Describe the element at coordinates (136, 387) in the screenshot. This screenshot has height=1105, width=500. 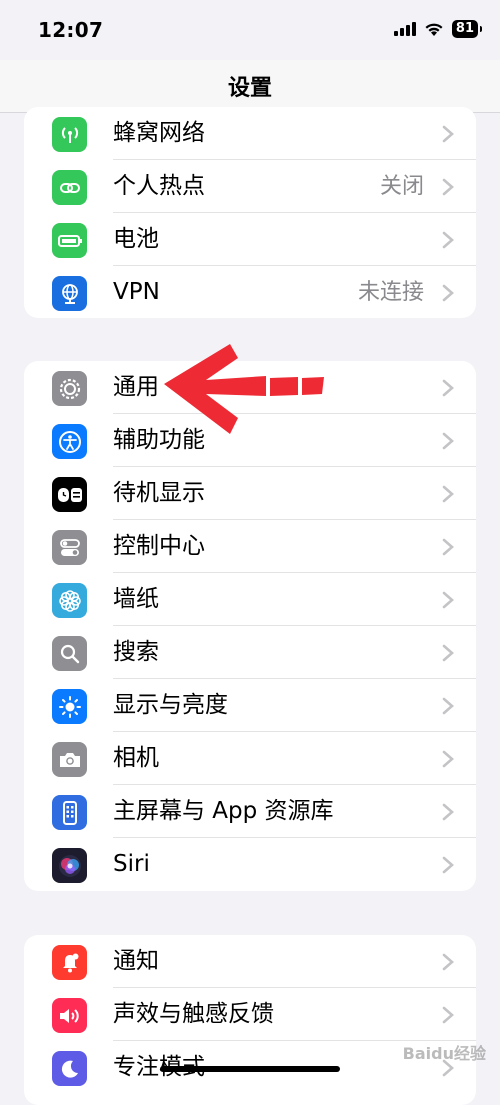
I see `settings-row-label: 通用` at that location.